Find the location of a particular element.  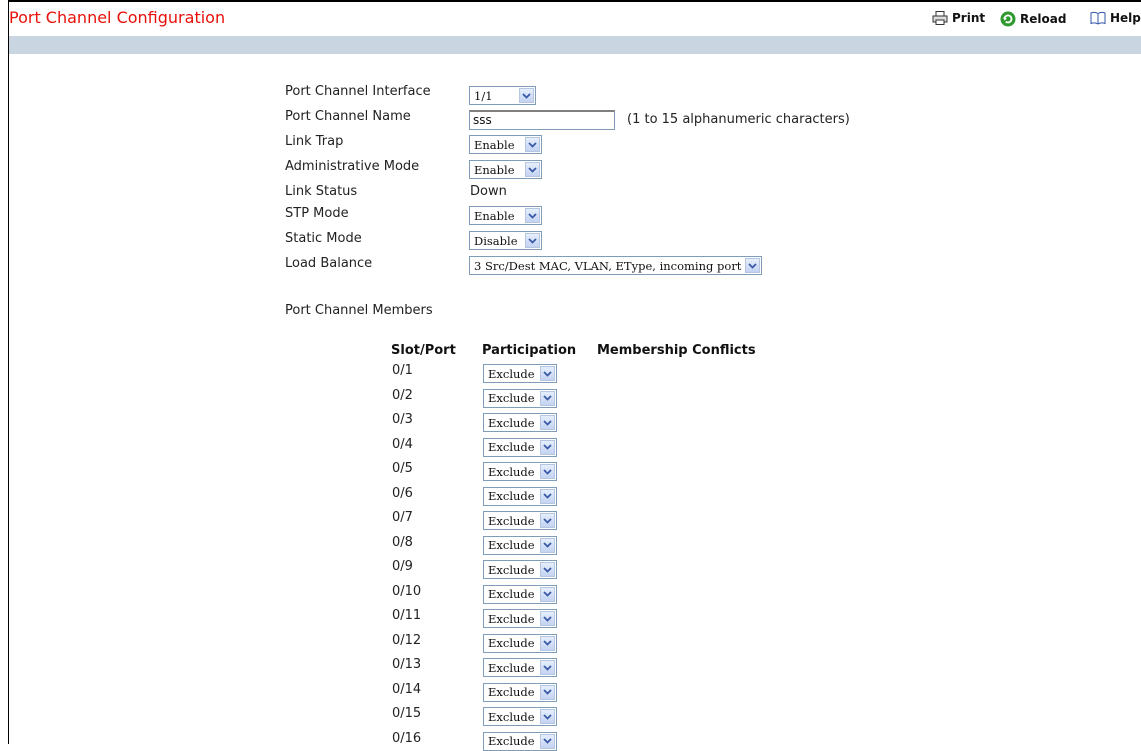

admin-mode-label: Administrative Mode is located at coordinates (352, 166).